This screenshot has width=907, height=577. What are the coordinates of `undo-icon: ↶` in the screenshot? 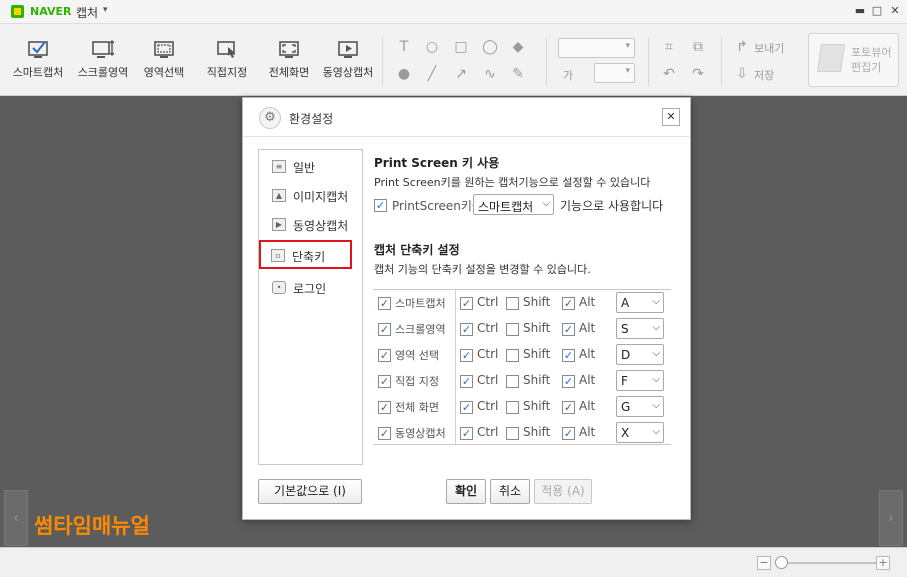 It's located at (669, 74).